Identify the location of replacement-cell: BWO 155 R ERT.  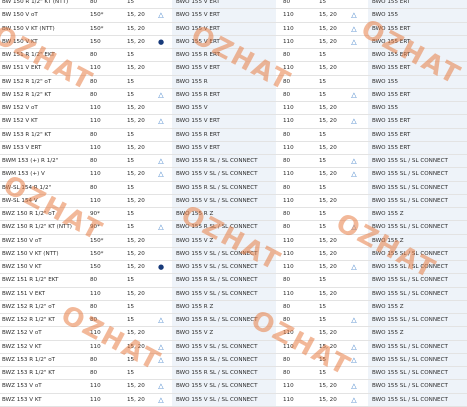
(198, 94).